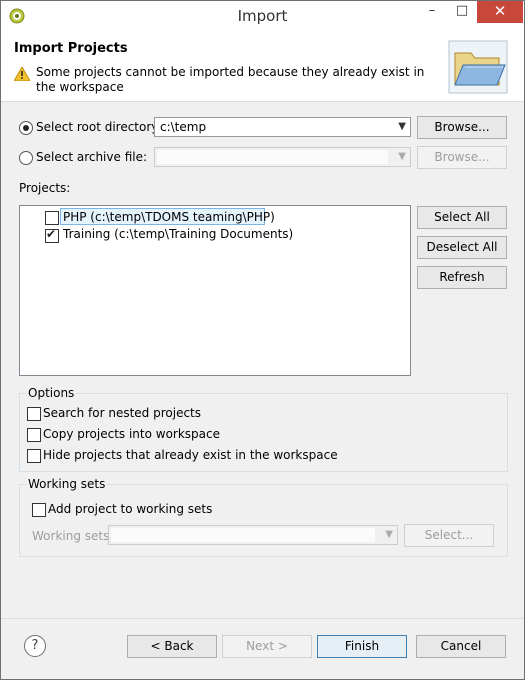 Image resolution: width=525 pixels, height=680 pixels. What do you see at coordinates (73, 536) in the screenshot?
I see `working-sets-label: Working sets:` at bounding box center [73, 536].